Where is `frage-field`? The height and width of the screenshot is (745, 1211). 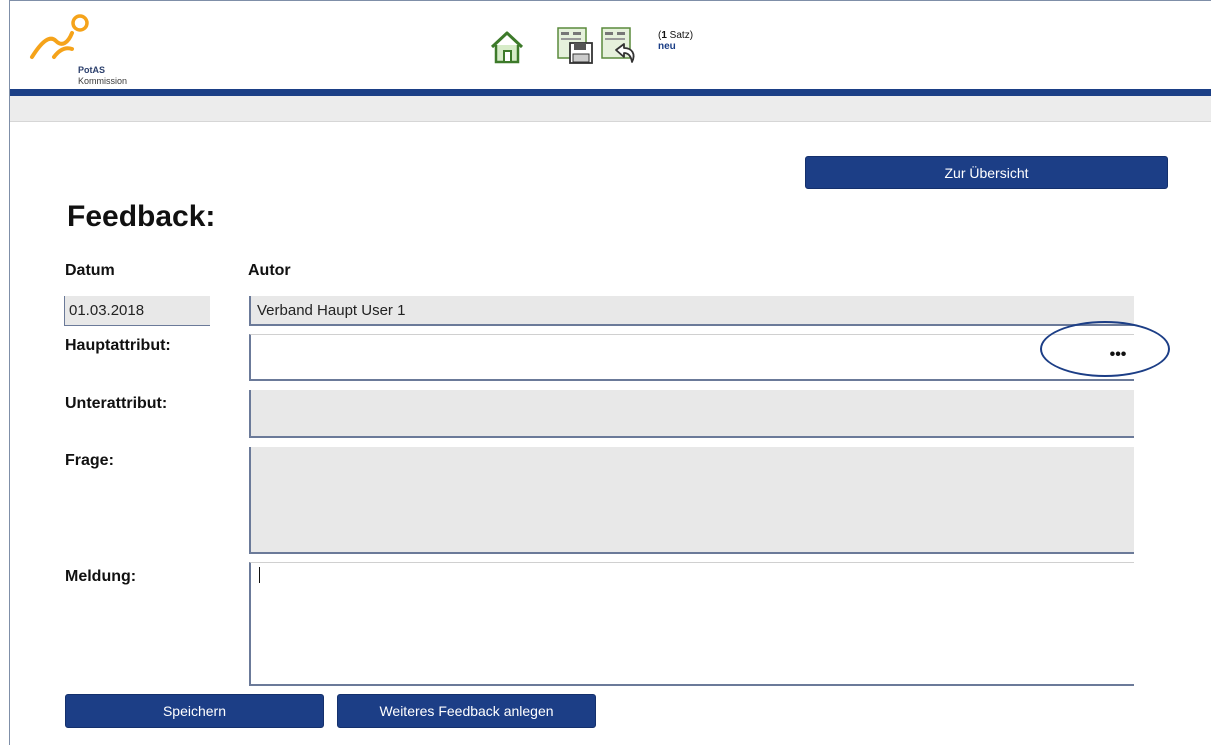
frage-field is located at coordinates (691, 500).